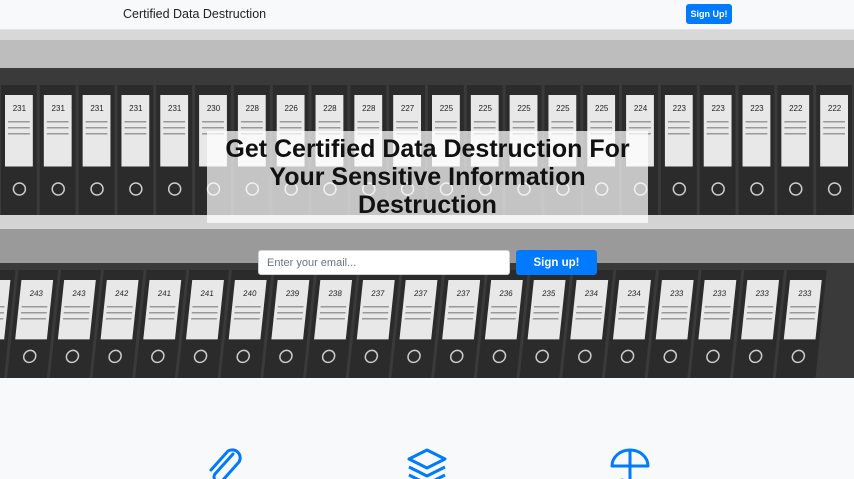 This screenshot has width=854, height=479. I want to click on email-input, so click(384, 262).